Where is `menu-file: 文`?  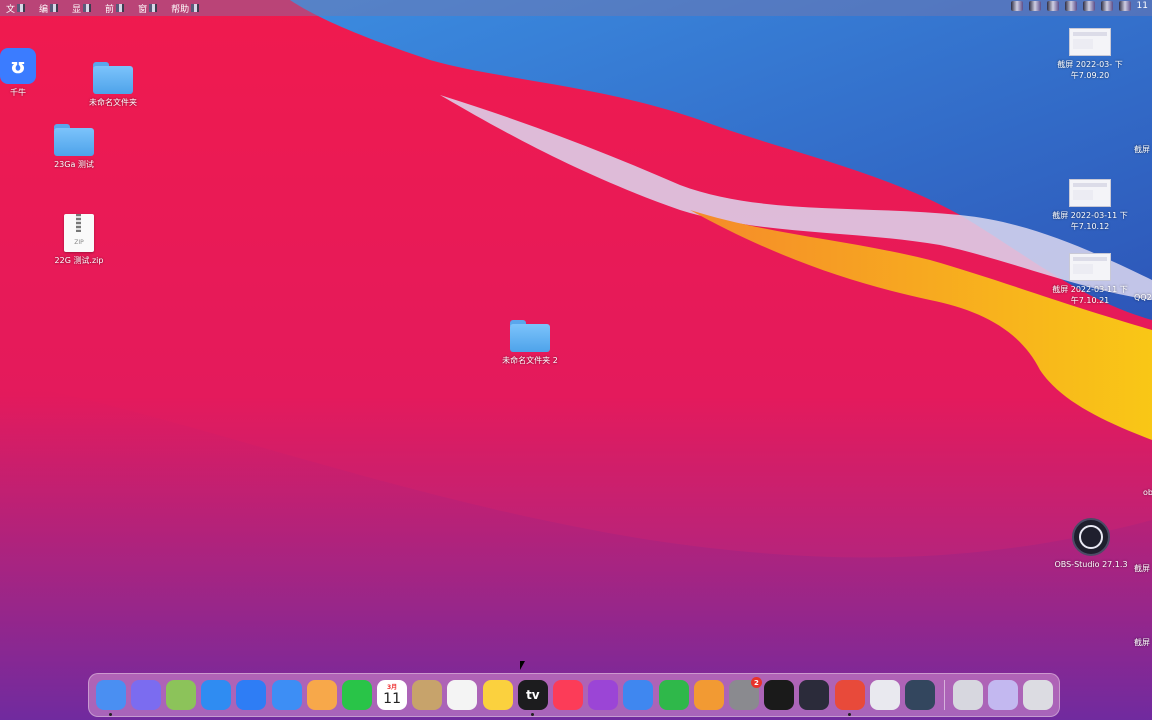 menu-file: 文 is located at coordinates (16, 8).